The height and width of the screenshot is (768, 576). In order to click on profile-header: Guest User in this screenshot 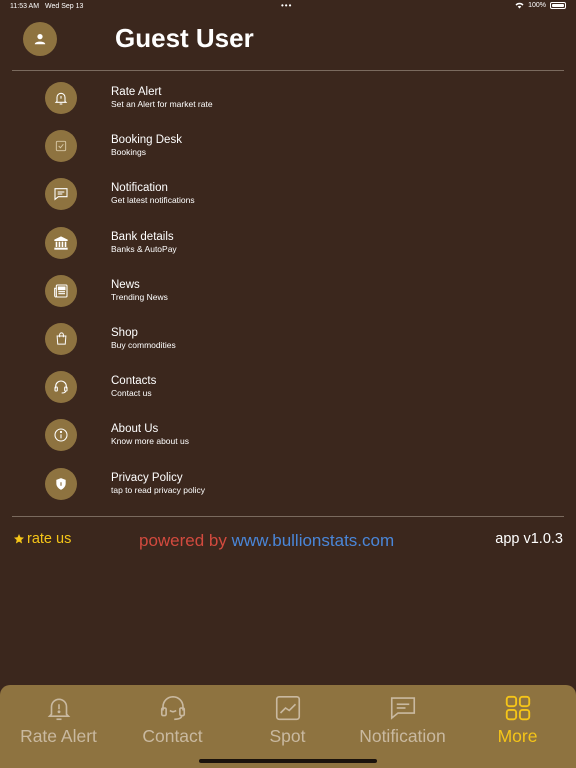, I will do `click(288, 40)`.